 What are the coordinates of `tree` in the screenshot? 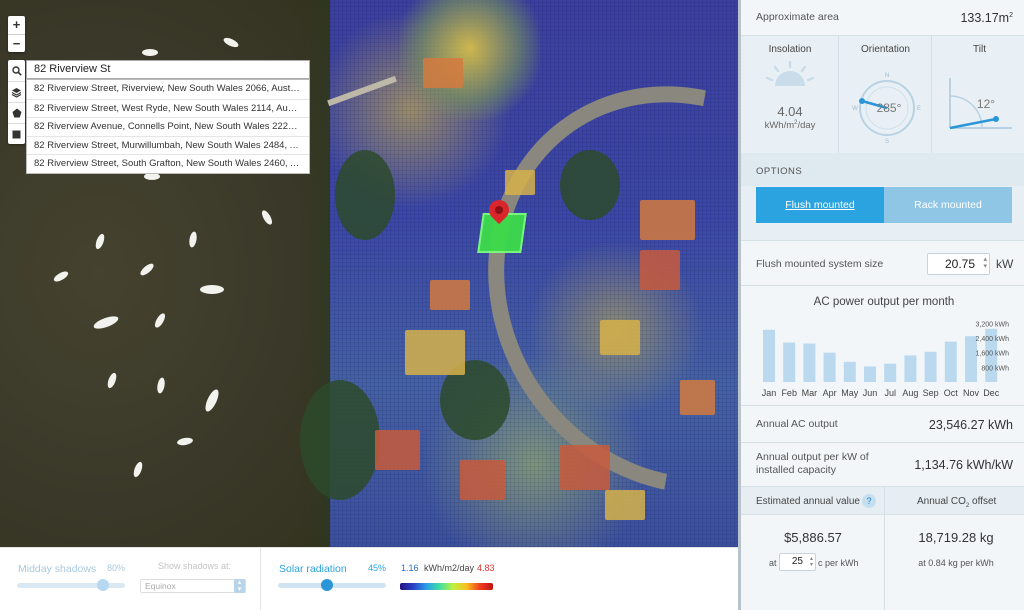 It's located at (340, 440).